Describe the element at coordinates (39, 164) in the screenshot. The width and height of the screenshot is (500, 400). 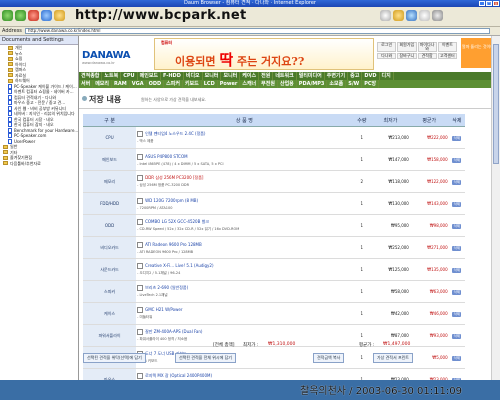
I see `sidebar-item: 다음툴바/추천자료` at that location.